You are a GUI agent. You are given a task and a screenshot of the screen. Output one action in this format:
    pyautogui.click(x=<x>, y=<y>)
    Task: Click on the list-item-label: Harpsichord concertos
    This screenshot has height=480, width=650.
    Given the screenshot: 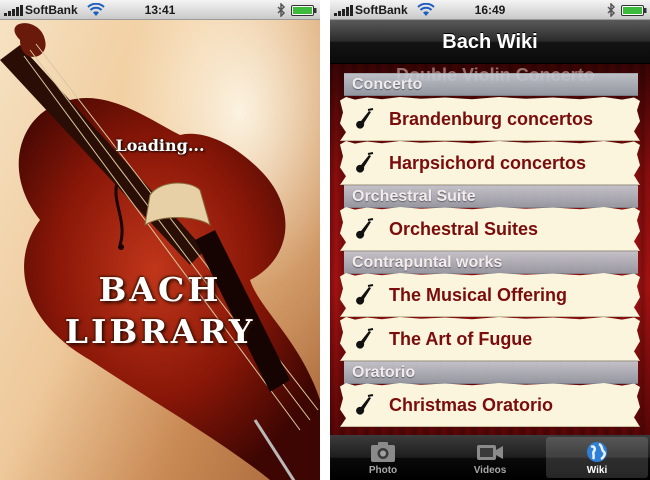 What is the action you would take?
    pyautogui.click(x=488, y=163)
    